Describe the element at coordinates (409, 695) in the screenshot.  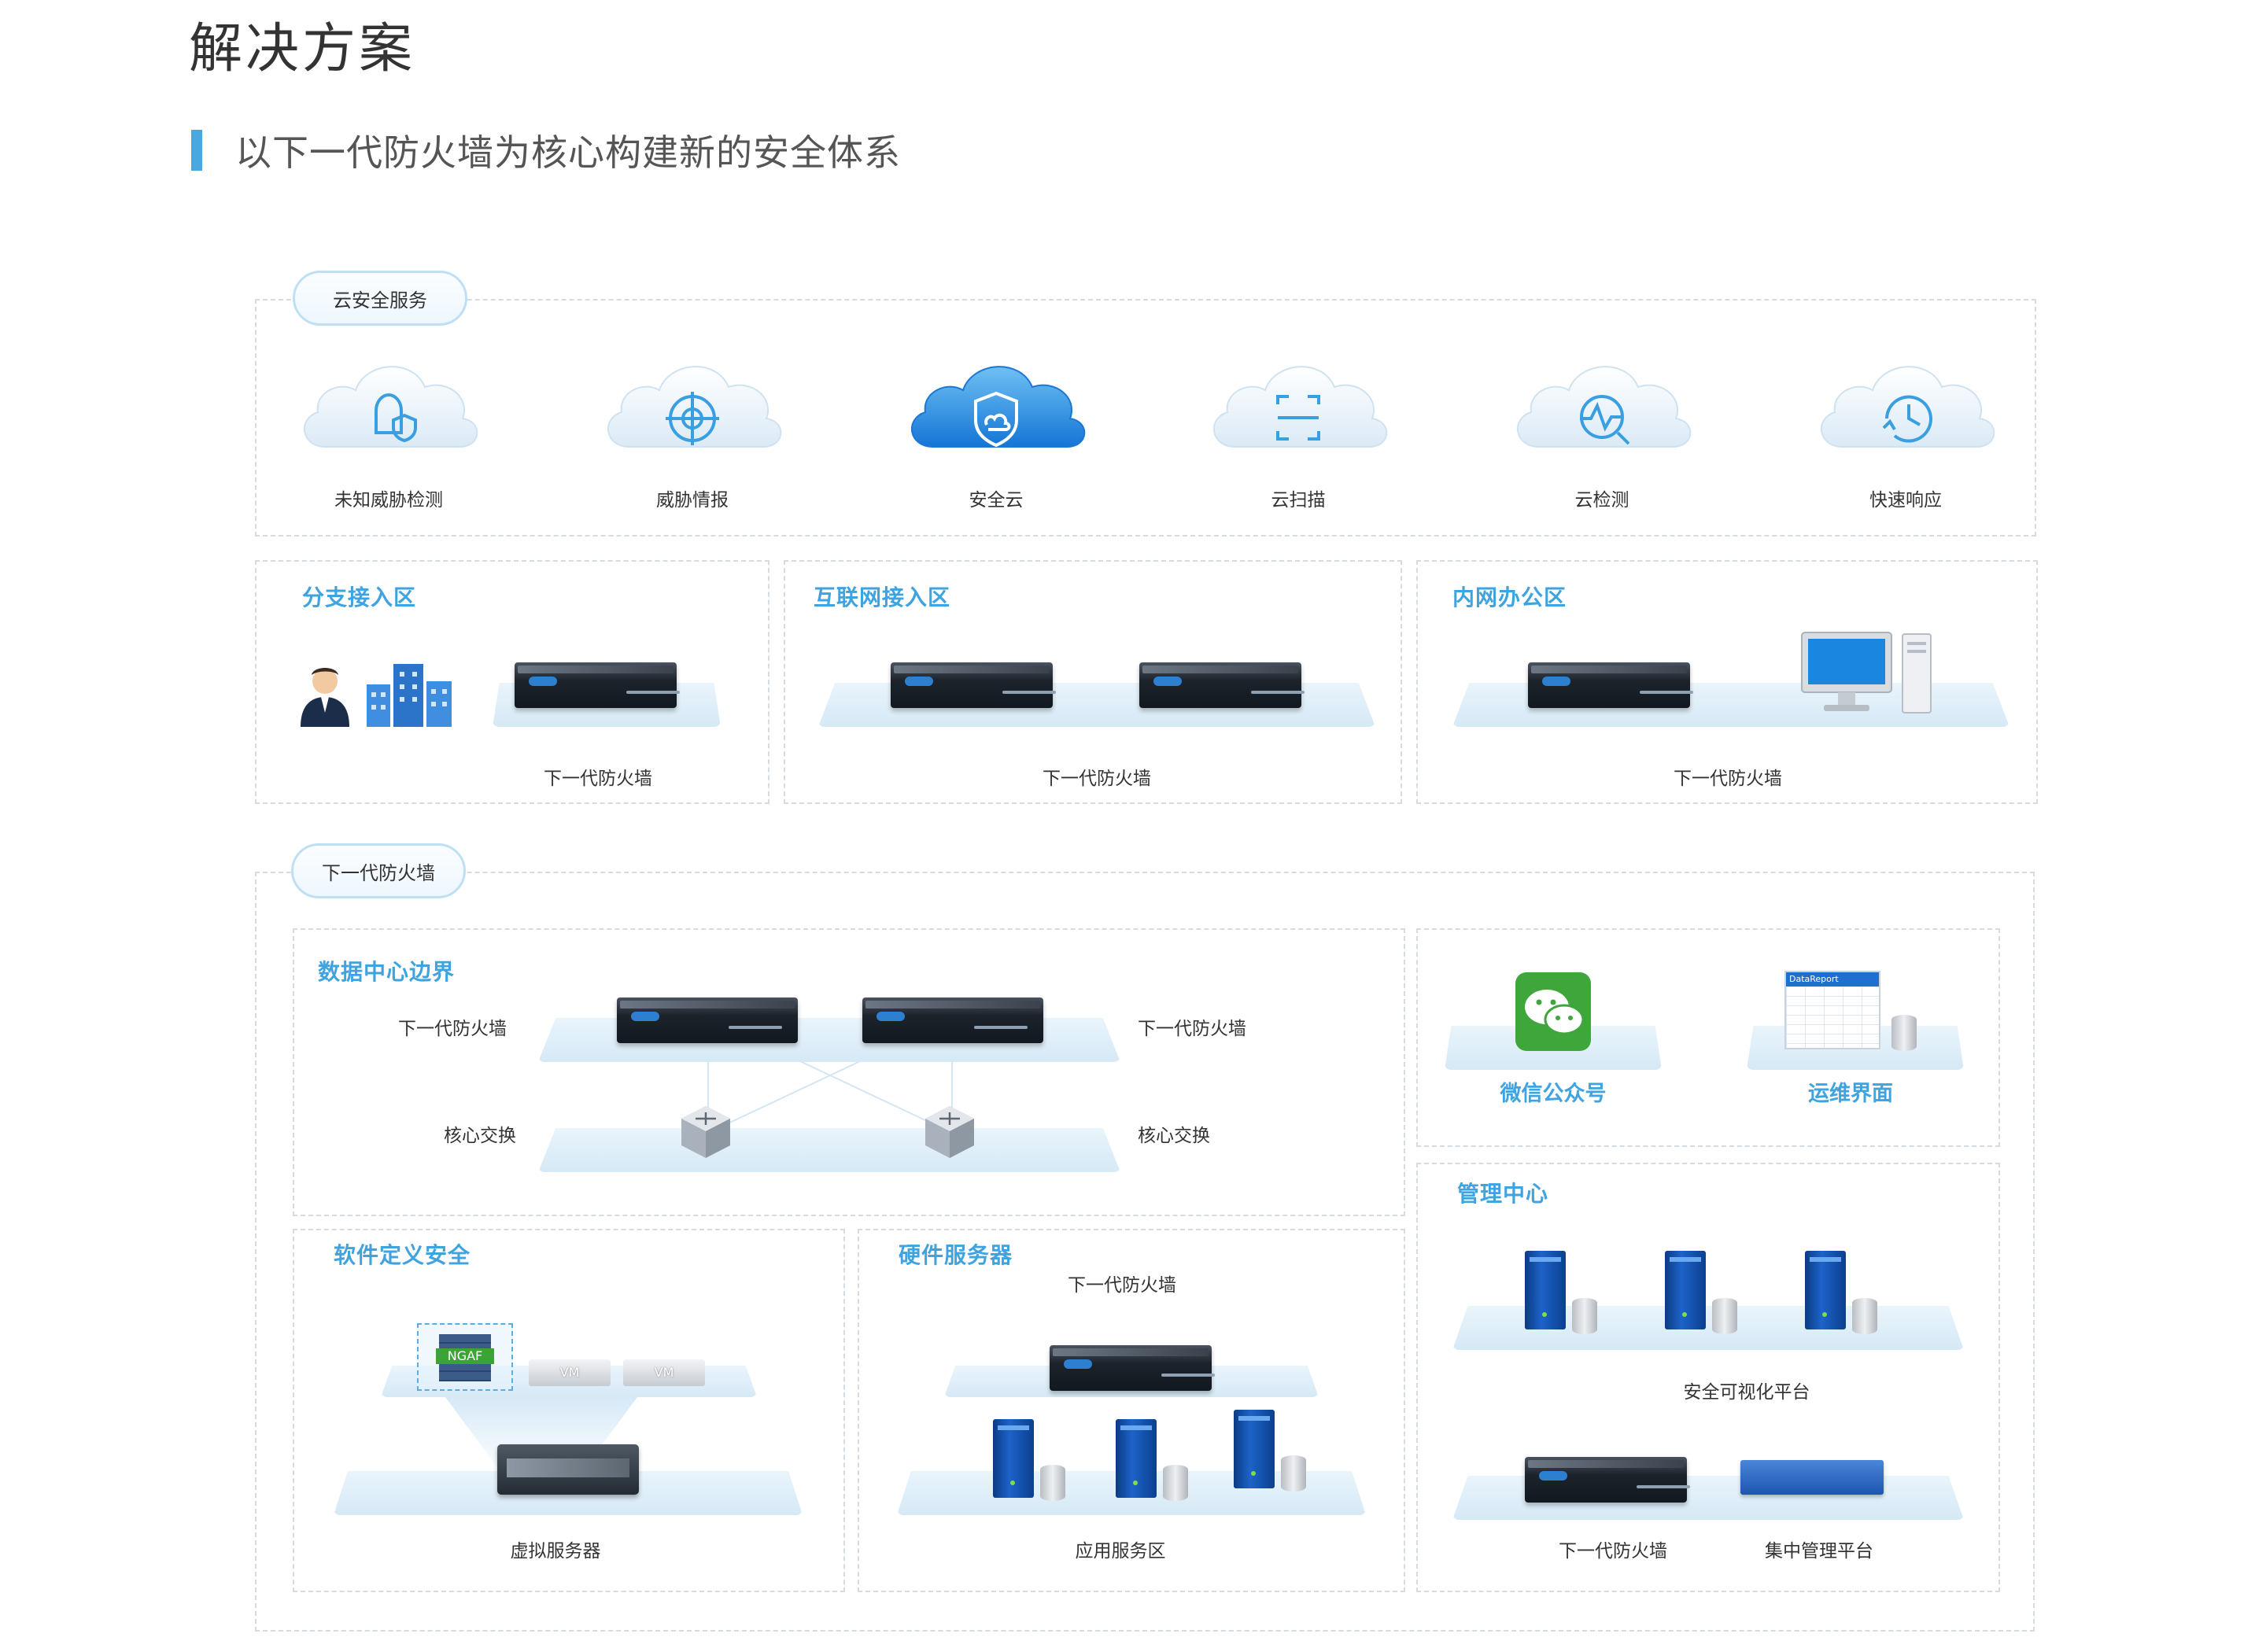
I see `building-icon` at that location.